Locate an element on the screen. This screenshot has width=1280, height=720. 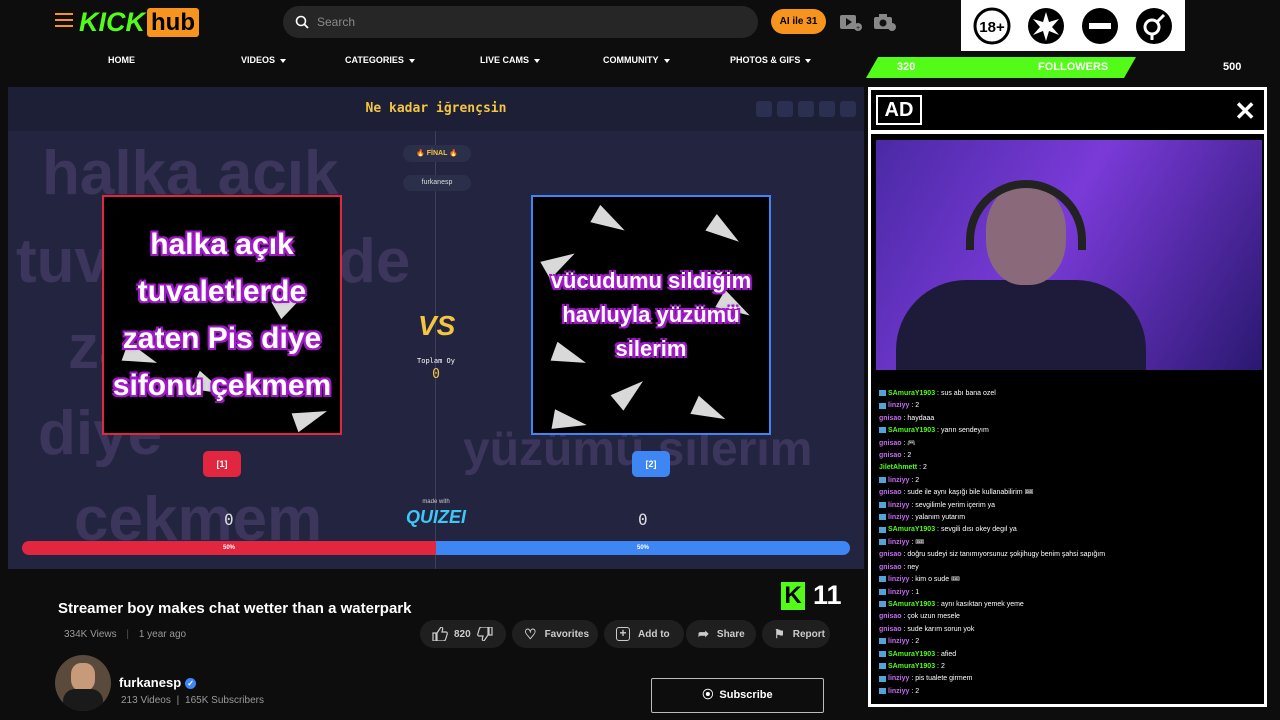
site-logo: KICK hub is located at coordinates (139, 22).